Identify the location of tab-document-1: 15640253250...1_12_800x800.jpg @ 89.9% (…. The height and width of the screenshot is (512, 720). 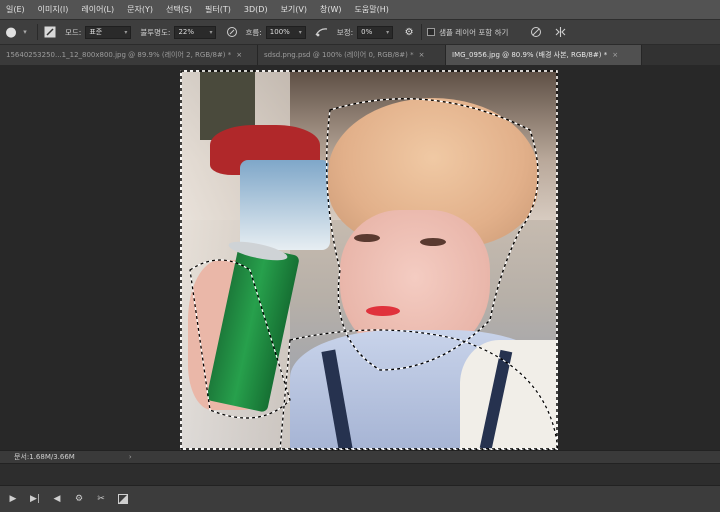
(129, 55).